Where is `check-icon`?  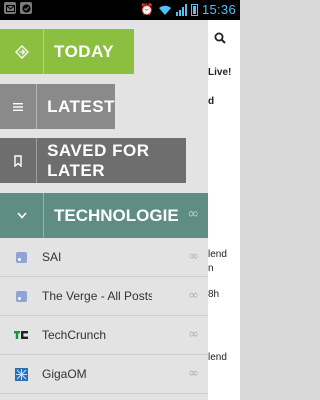
check-icon is located at coordinates (26, 8).